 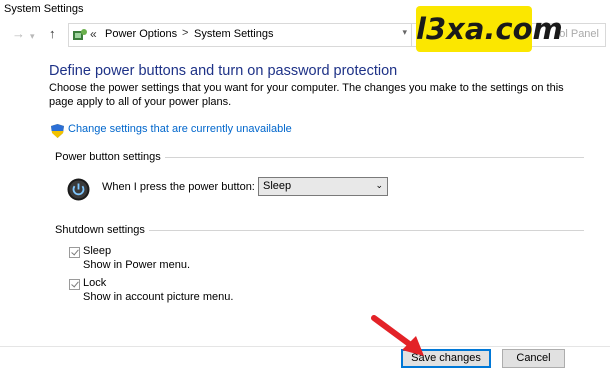 What do you see at coordinates (141, 34) in the screenshot?
I see `breadcrumb-power-options: Power Options` at bounding box center [141, 34].